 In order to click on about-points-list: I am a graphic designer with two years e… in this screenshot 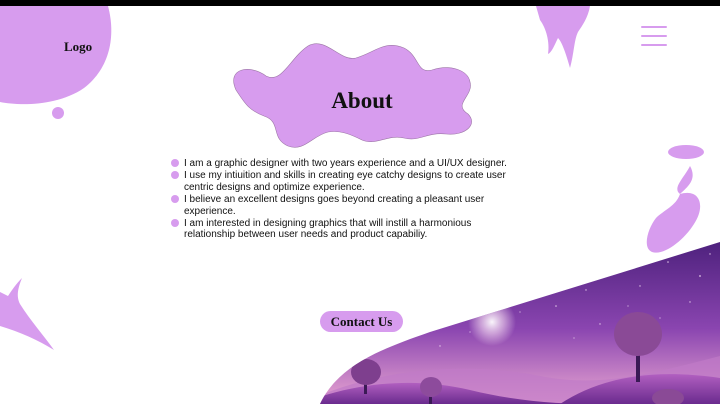, I will do `click(346, 200)`.